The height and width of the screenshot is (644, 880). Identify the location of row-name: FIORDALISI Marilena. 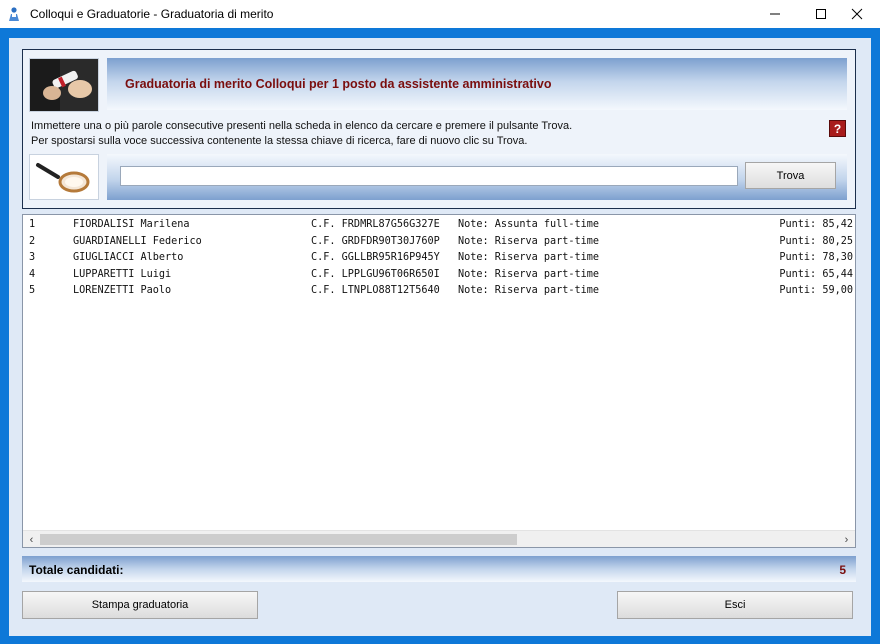
(131, 224).